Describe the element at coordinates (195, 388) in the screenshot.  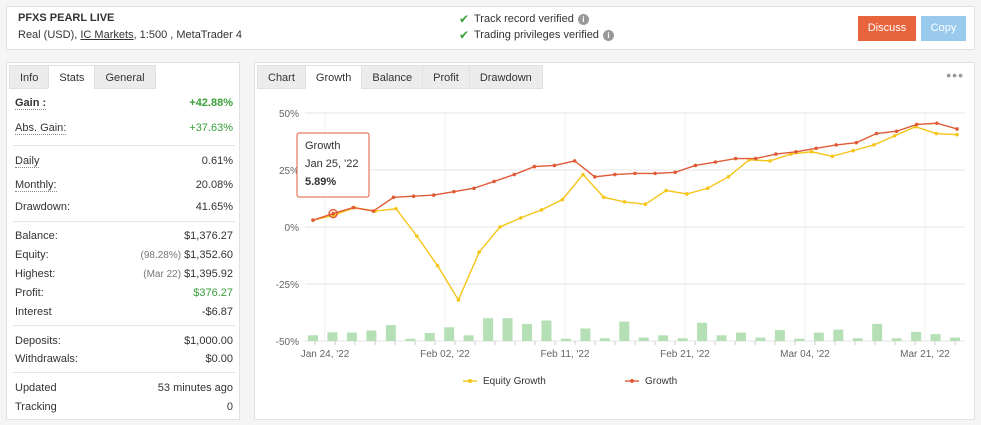
I see `updated-value: 53 minutes ago` at that location.